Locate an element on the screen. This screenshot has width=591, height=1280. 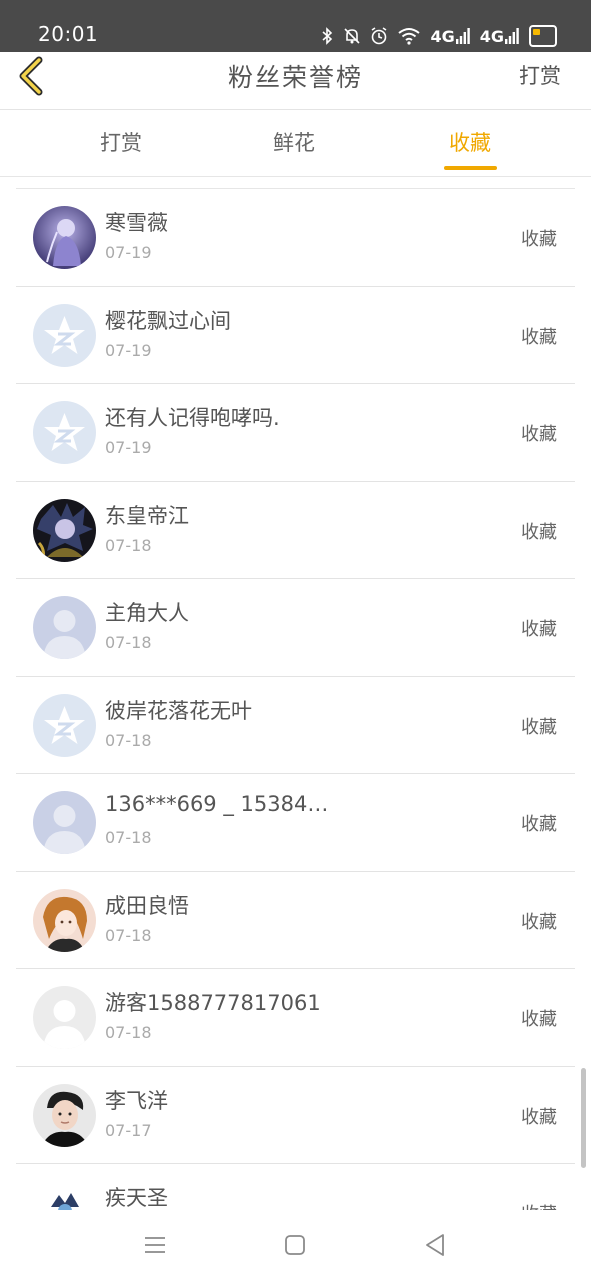
header-bar: 粉丝荣誉榜 打赏 is located at coordinates (295, 81).